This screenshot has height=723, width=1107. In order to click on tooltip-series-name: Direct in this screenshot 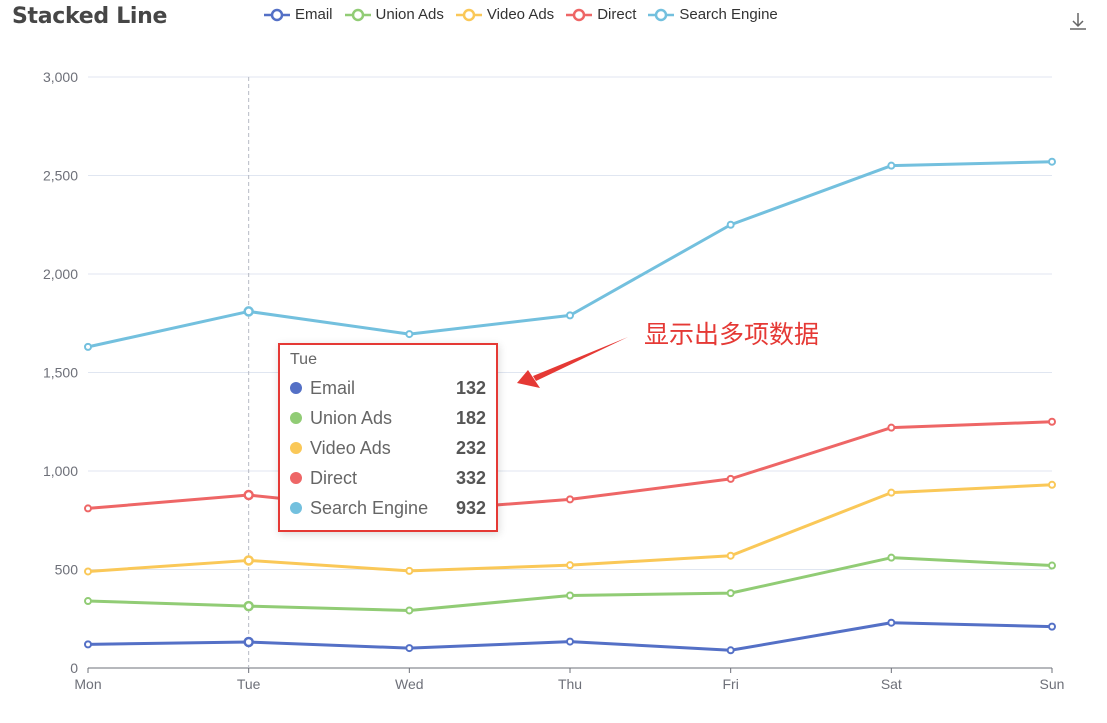, I will do `click(334, 477)`.